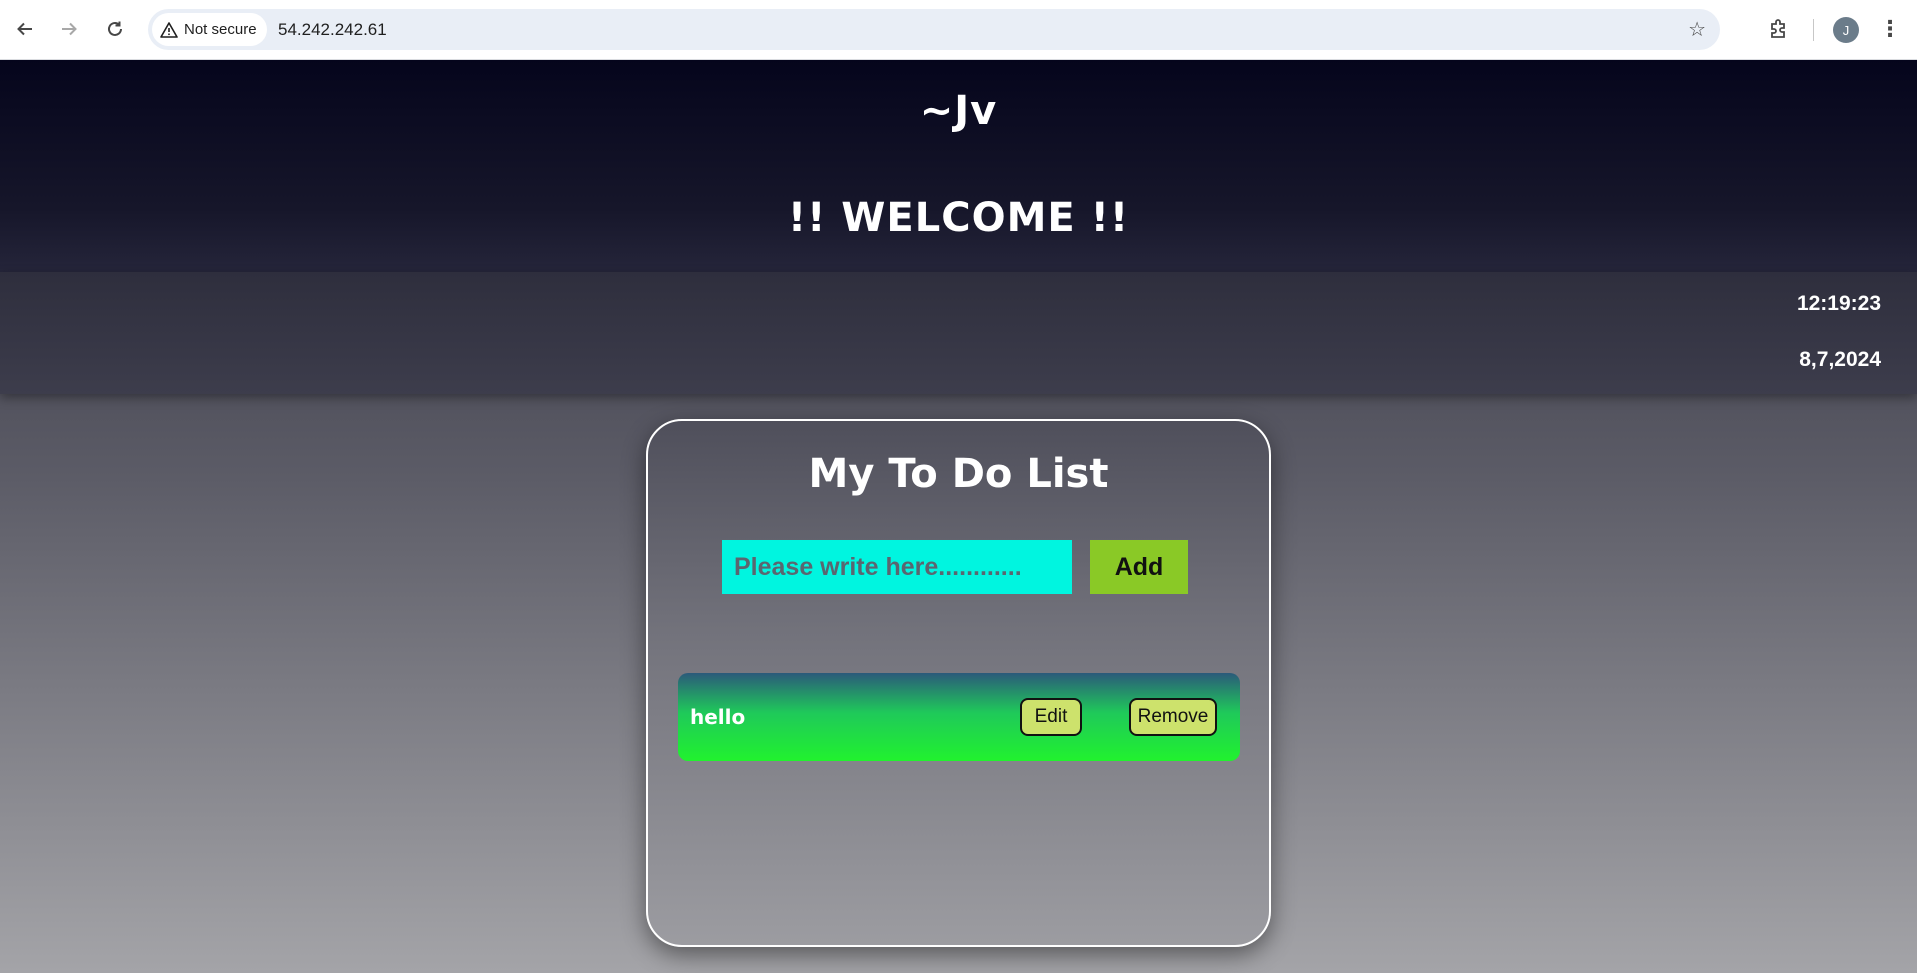 This screenshot has height=973, width=1917. What do you see at coordinates (1840, 359) in the screenshot?
I see `clock-date: 8,7,2024` at bounding box center [1840, 359].